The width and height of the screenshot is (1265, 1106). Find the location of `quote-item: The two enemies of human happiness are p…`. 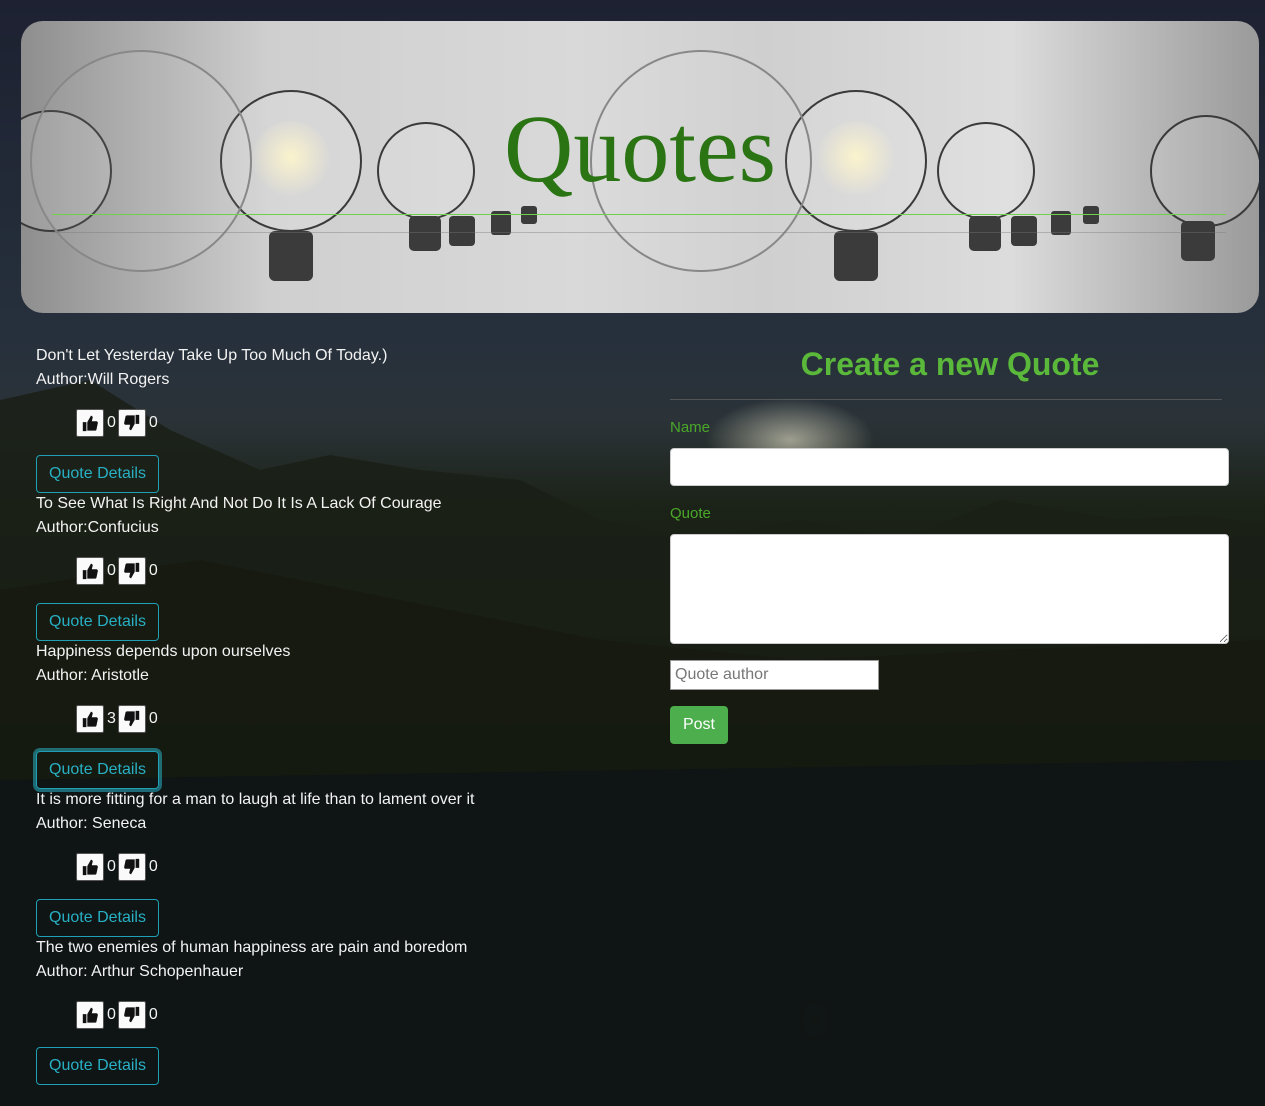

quote-item: The two enemies of human happiness are p… is located at coordinates (326, 1010).